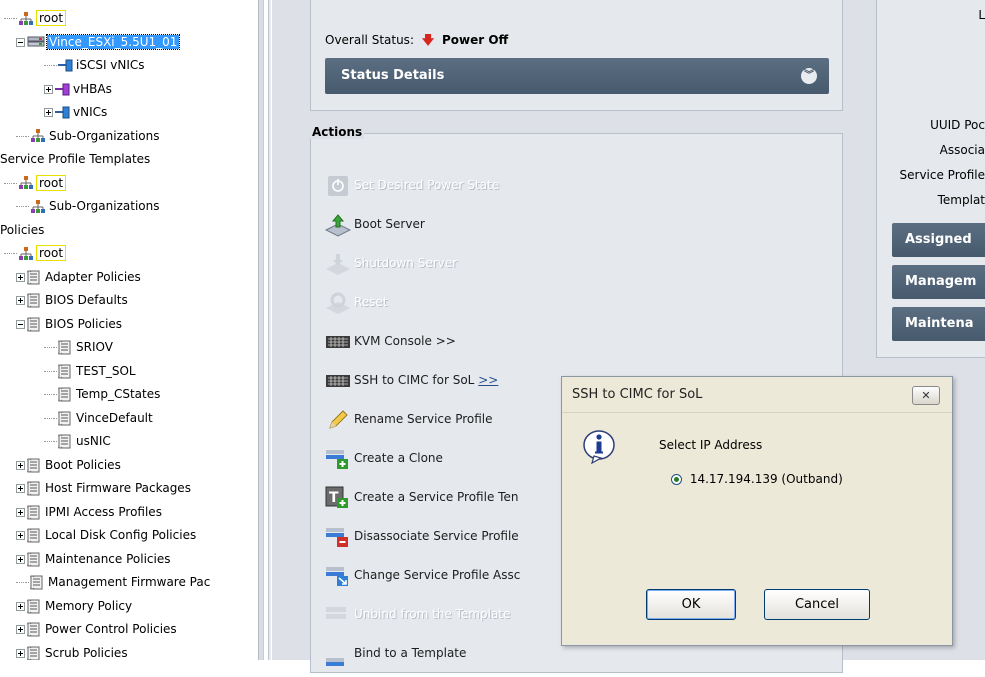  What do you see at coordinates (423, 419) in the screenshot?
I see `action-label: Rename Service Profile` at bounding box center [423, 419].